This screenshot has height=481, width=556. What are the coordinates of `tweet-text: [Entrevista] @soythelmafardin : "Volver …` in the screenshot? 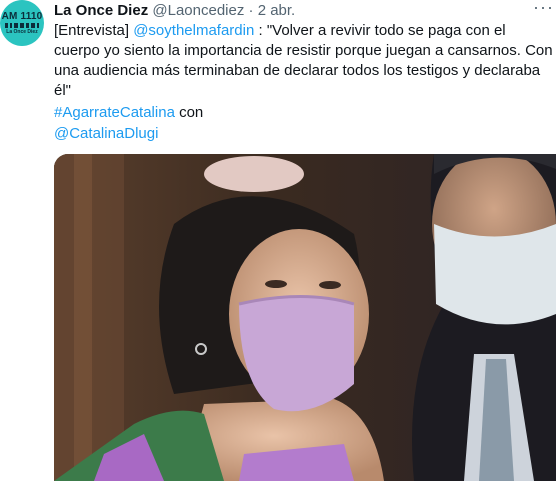 It's located at (304, 61).